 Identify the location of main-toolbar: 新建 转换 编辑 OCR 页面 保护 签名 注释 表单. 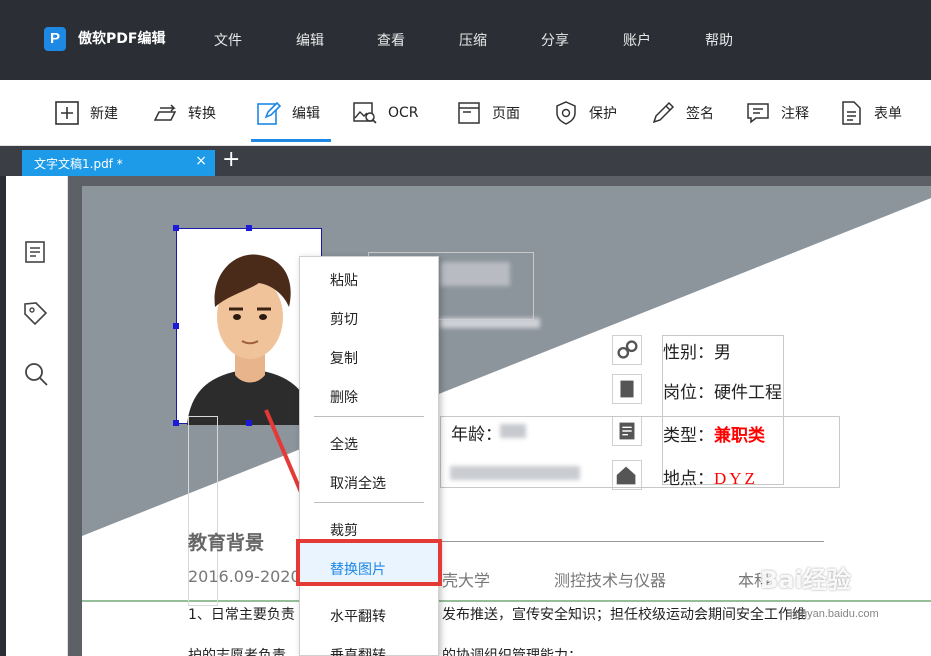
(465, 113).